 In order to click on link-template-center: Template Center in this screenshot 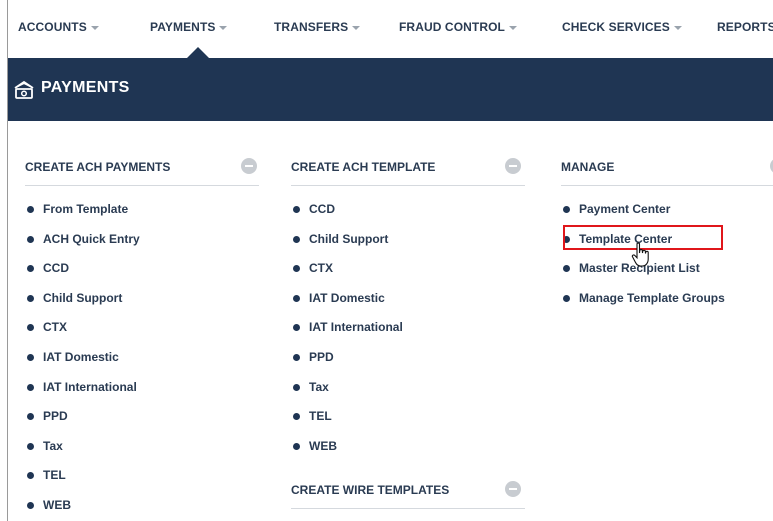, I will do `click(667, 242)`.